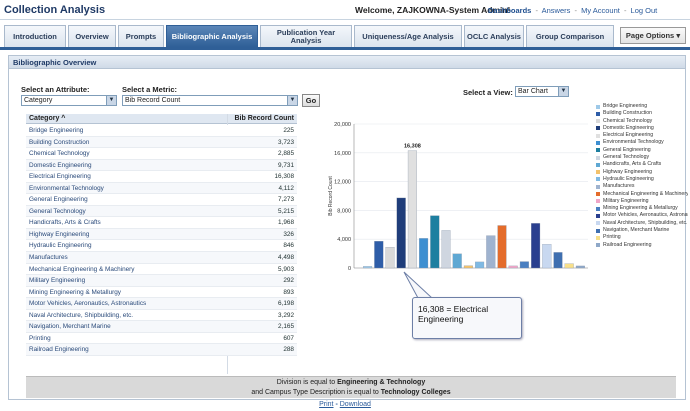  What do you see at coordinates (509, 10) in the screenshot?
I see `dashboards-link: Dashboards` at bounding box center [509, 10].